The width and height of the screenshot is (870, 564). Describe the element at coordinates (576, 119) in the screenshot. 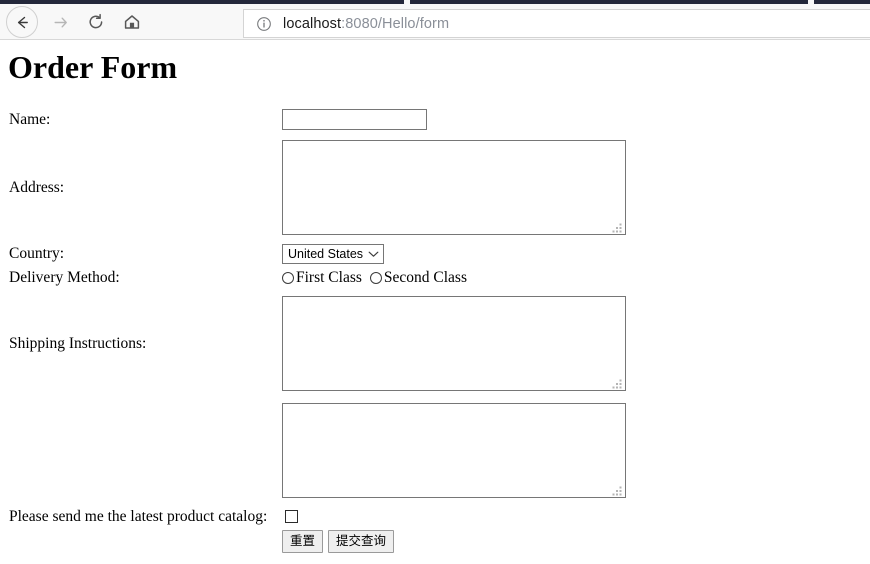

I see `field-name` at that location.